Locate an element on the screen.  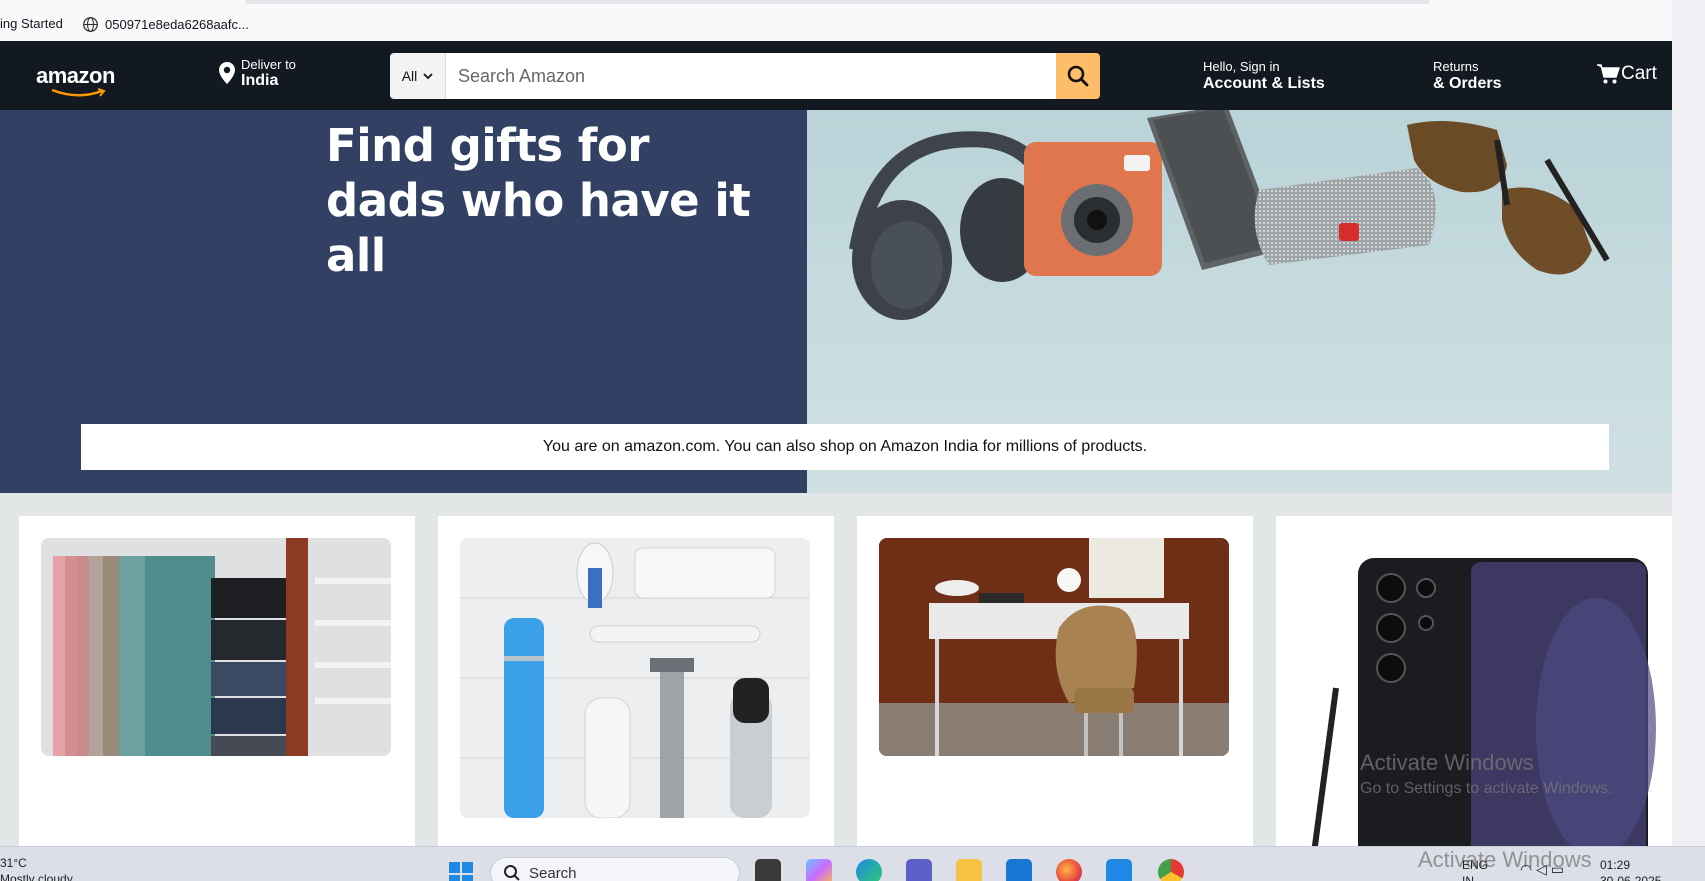
language-code: ENG is located at coordinates (1475, 865).